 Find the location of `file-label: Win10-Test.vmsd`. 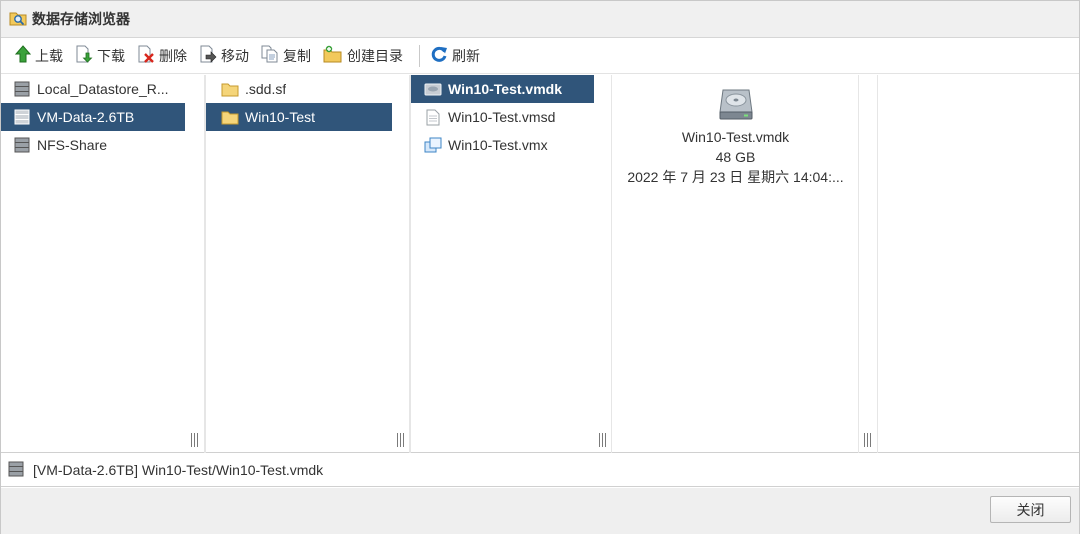

file-label: Win10-Test.vmsd is located at coordinates (502, 117).